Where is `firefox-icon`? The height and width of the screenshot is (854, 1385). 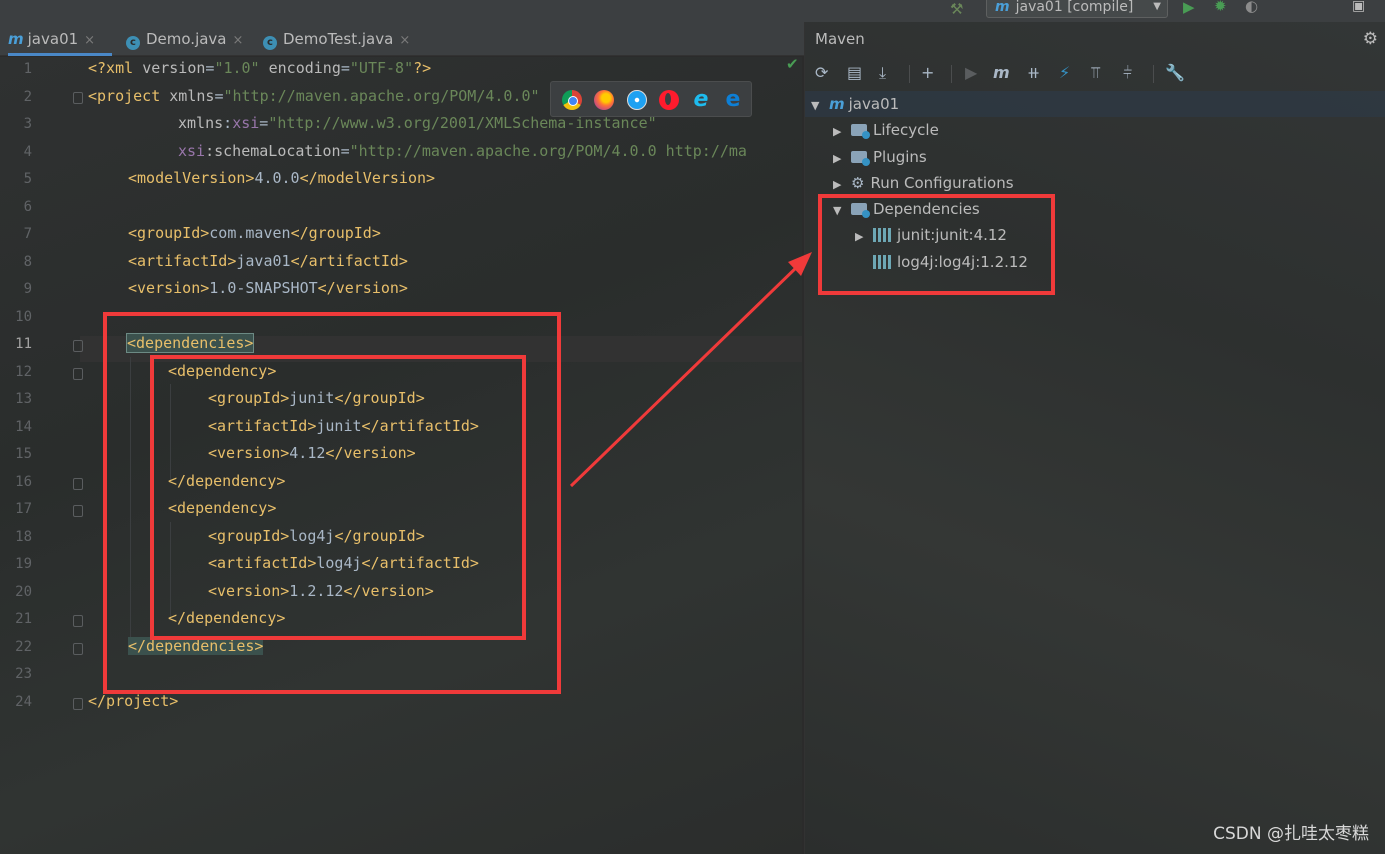
firefox-icon is located at coordinates (604, 100).